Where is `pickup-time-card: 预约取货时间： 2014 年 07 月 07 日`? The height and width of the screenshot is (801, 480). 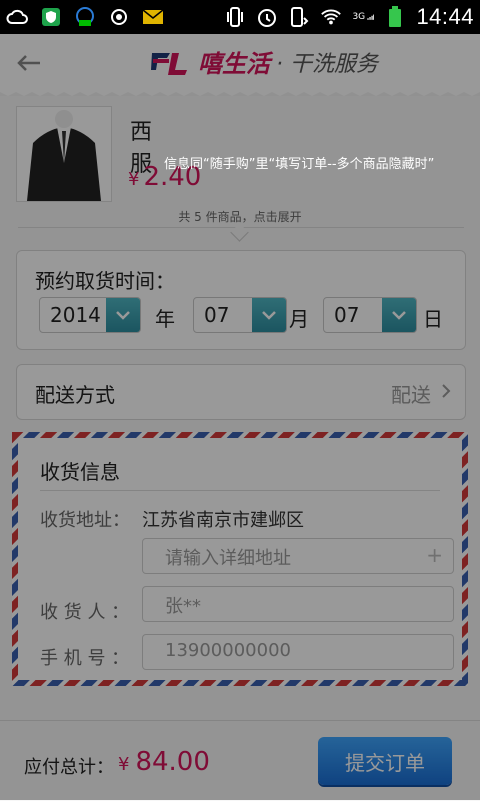
pickup-time-card: 预约取货时间： 2014 年 07 月 07 日 is located at coordinates (241, 300).